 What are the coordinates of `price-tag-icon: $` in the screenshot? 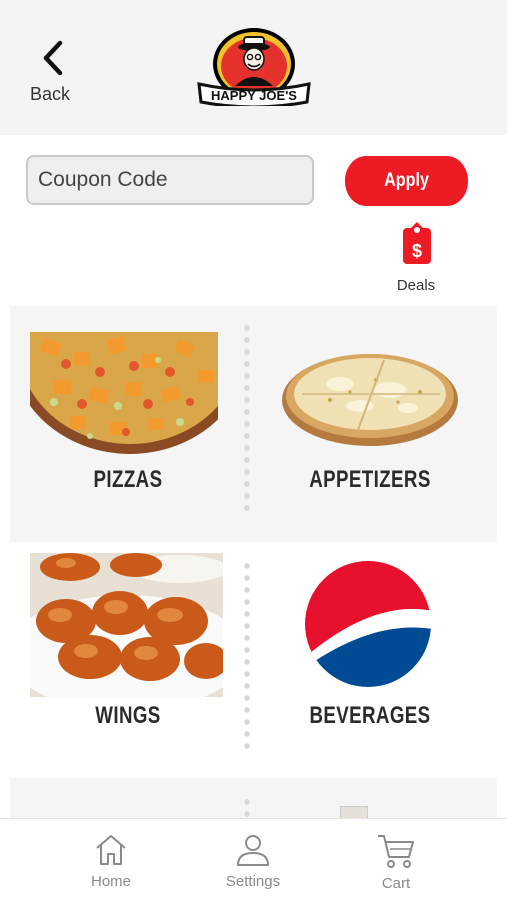 It's located at (417, 243).